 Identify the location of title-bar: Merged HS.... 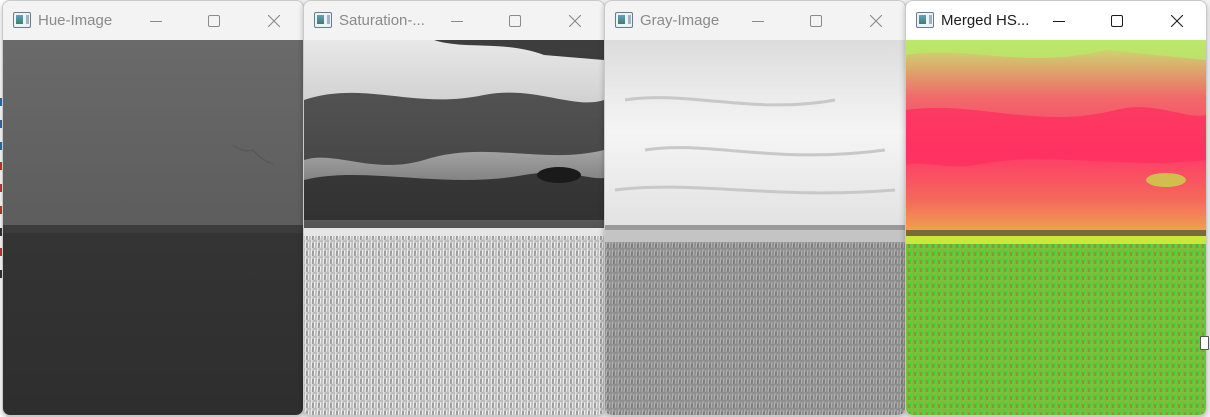
(1056, 20).